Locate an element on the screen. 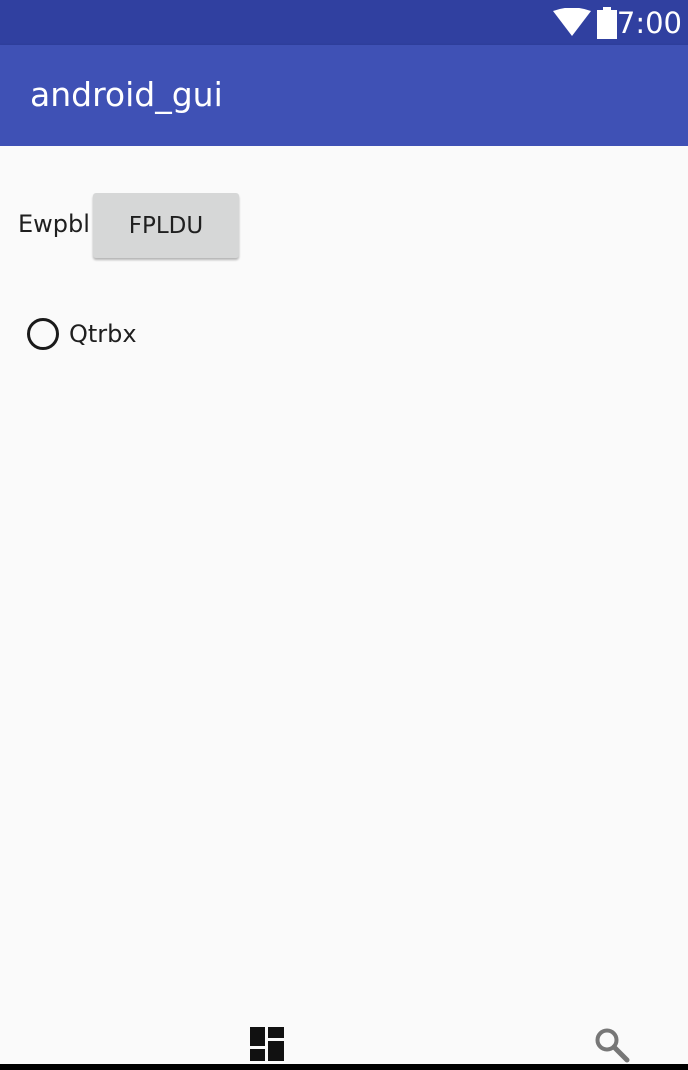  battery-icon is located at coordinates (607, 23).